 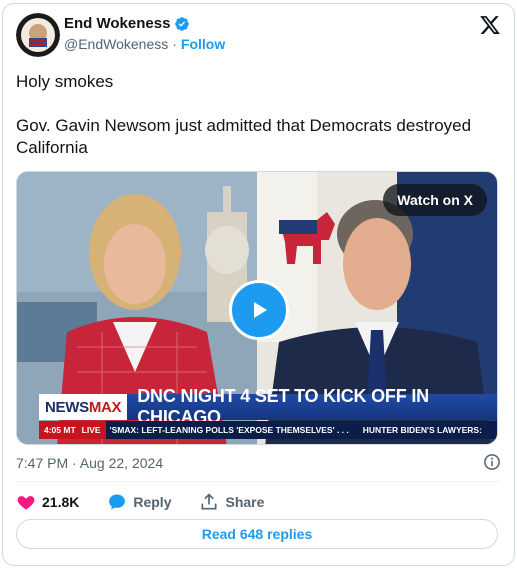 I want to click on network-logo: NEWS MAX, so click(x=83, y=407).